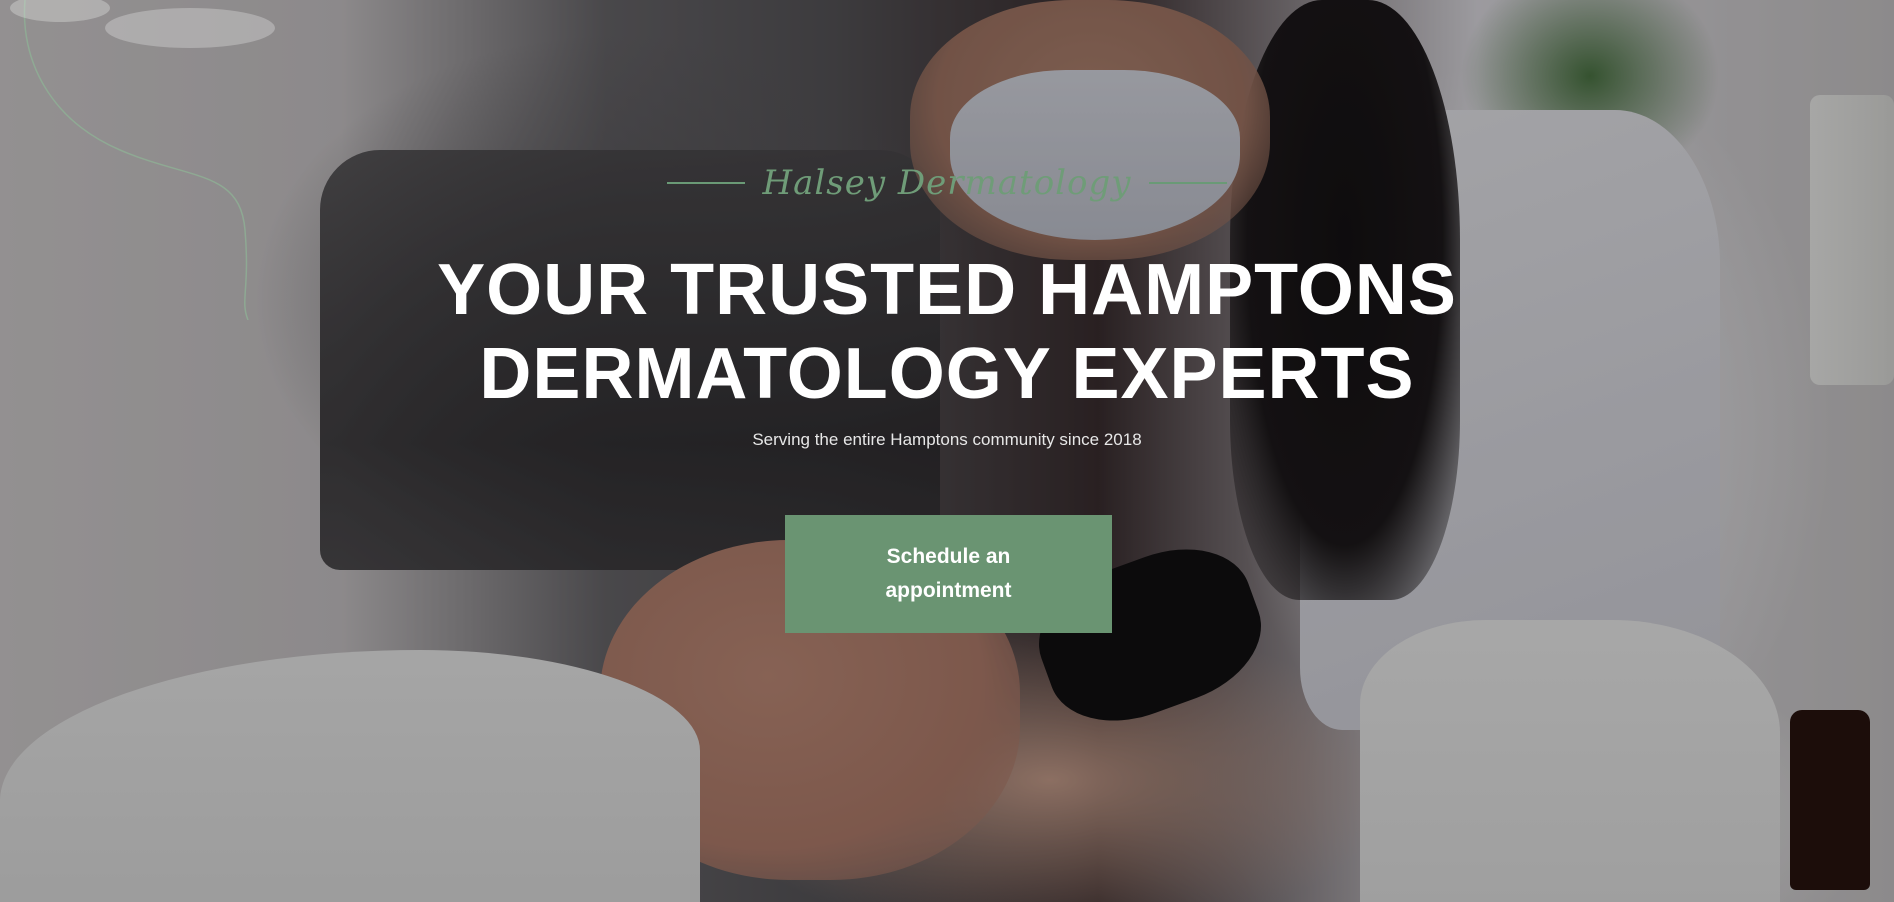 The width and height of the screenshot is (1894, 902). I want to click on hero-headline-line2: DERMATOLOGY EXPERTS, so click(947, 374).